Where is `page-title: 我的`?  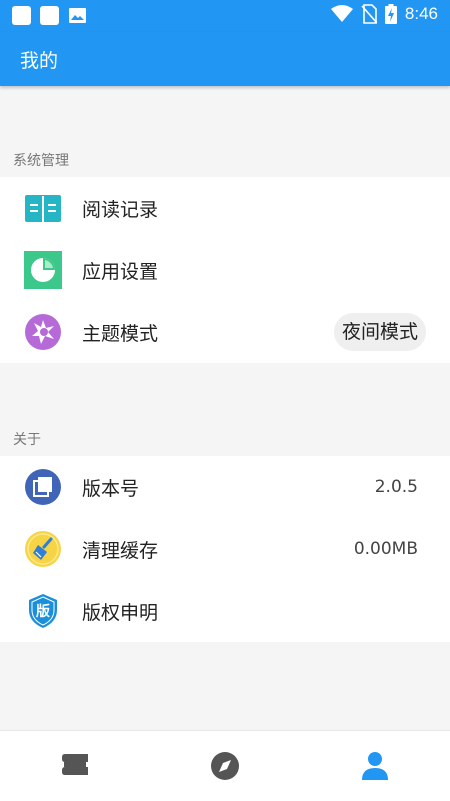 page-title: 我的 is located at coordinates (39, 61).